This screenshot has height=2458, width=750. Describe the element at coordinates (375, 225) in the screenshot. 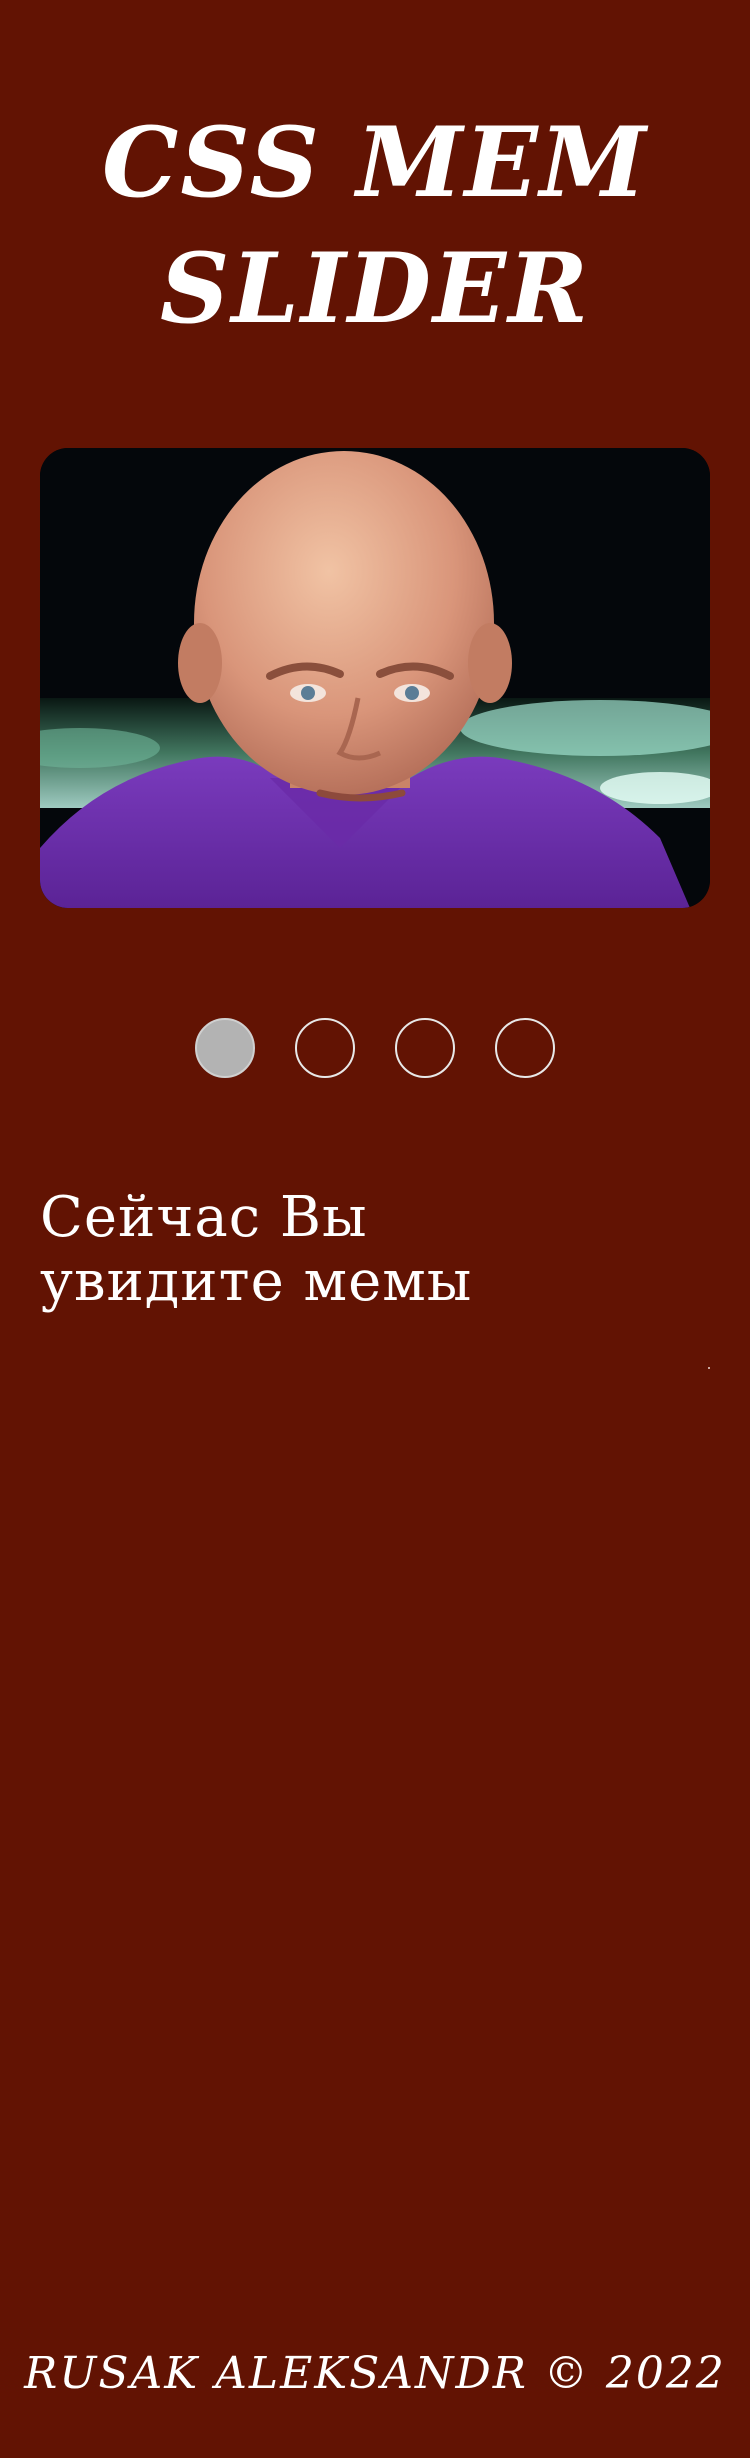

I see `page-title: CSS MEM SLIDER` at that location.